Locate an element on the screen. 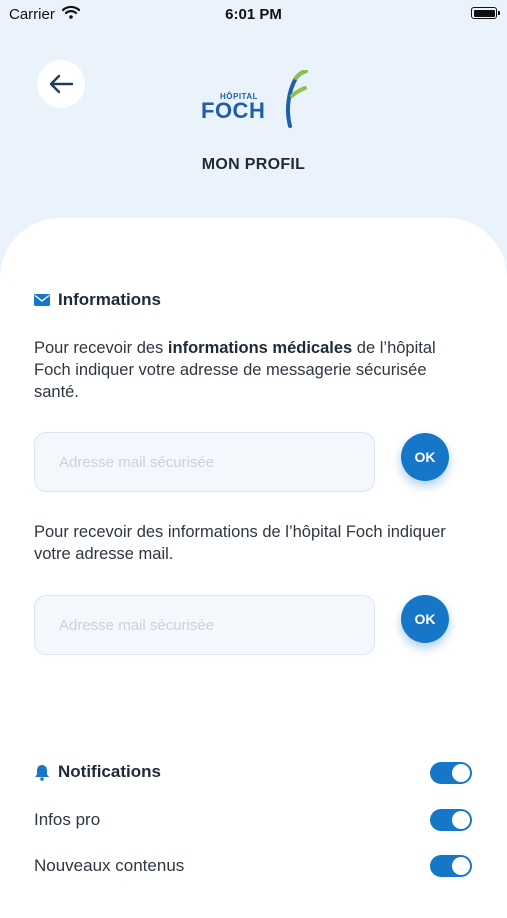  bell-icon is located at coordinates (42, 772).